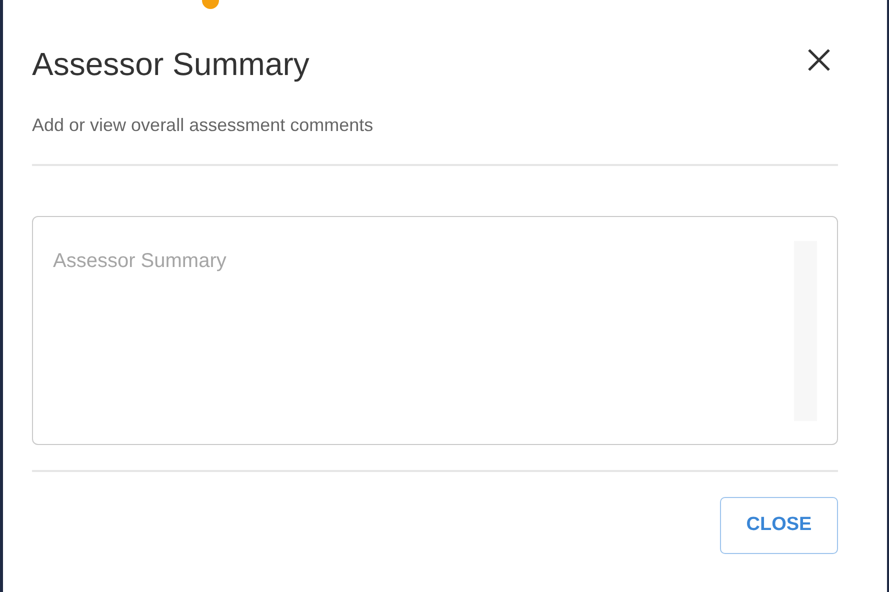  I want to click on dialog-subtitle: Add or view overall assessment comments, so click(203, 126).